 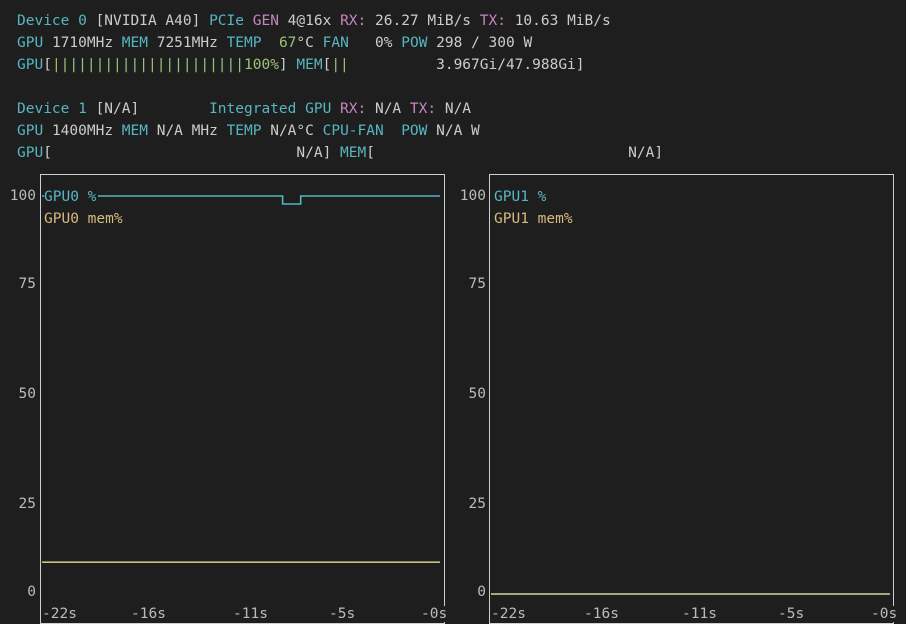 What do you see at coordinates (601, 614) in the screenshot?
I see `chart1-xtick: -16s` at bounding box center [601, 614].